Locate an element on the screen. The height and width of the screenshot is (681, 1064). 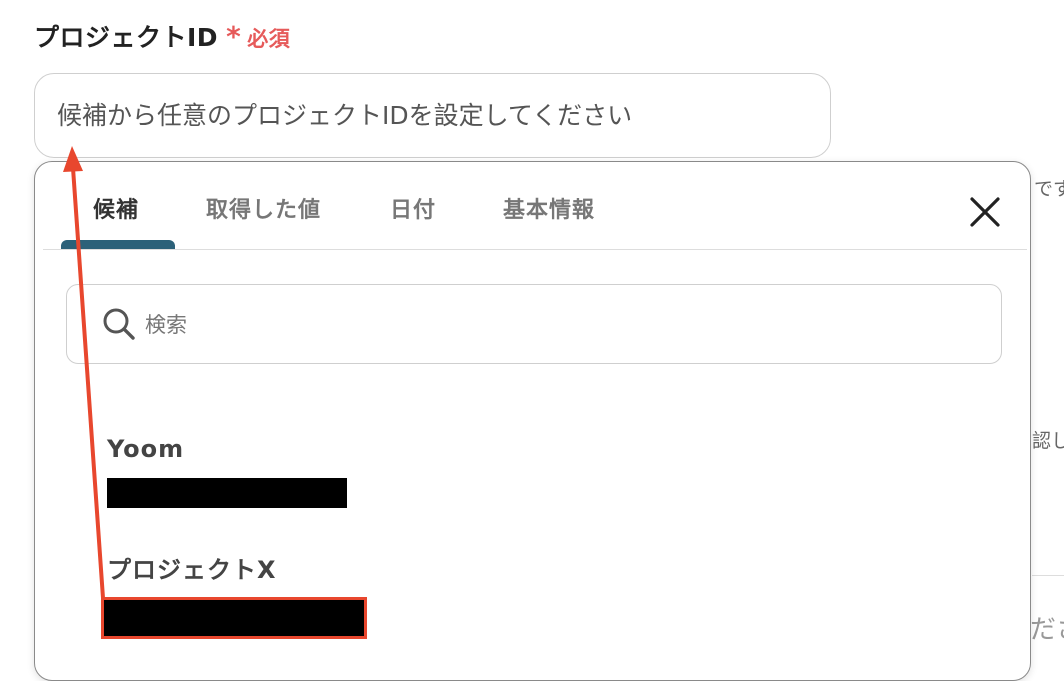
redacted-id is located at coordinates (227, 493).